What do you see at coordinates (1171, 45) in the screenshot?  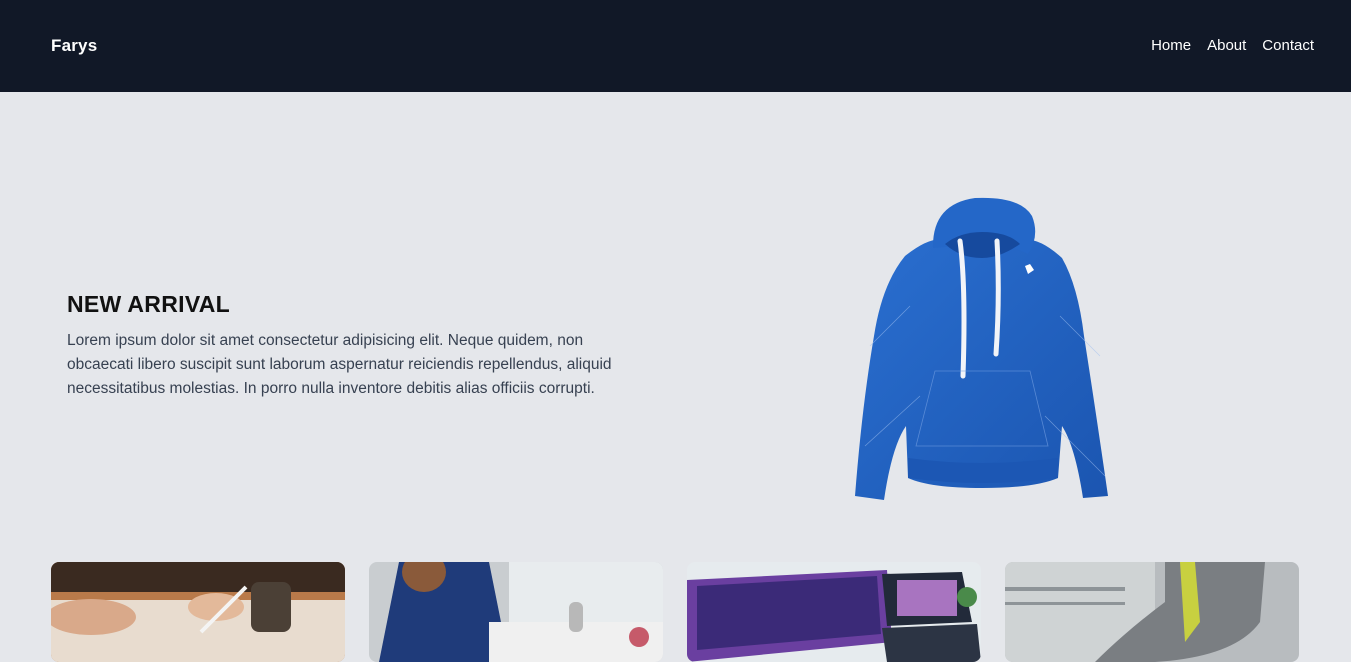 I see `nav-link-home: Home` at bounding box center [1171, 45].